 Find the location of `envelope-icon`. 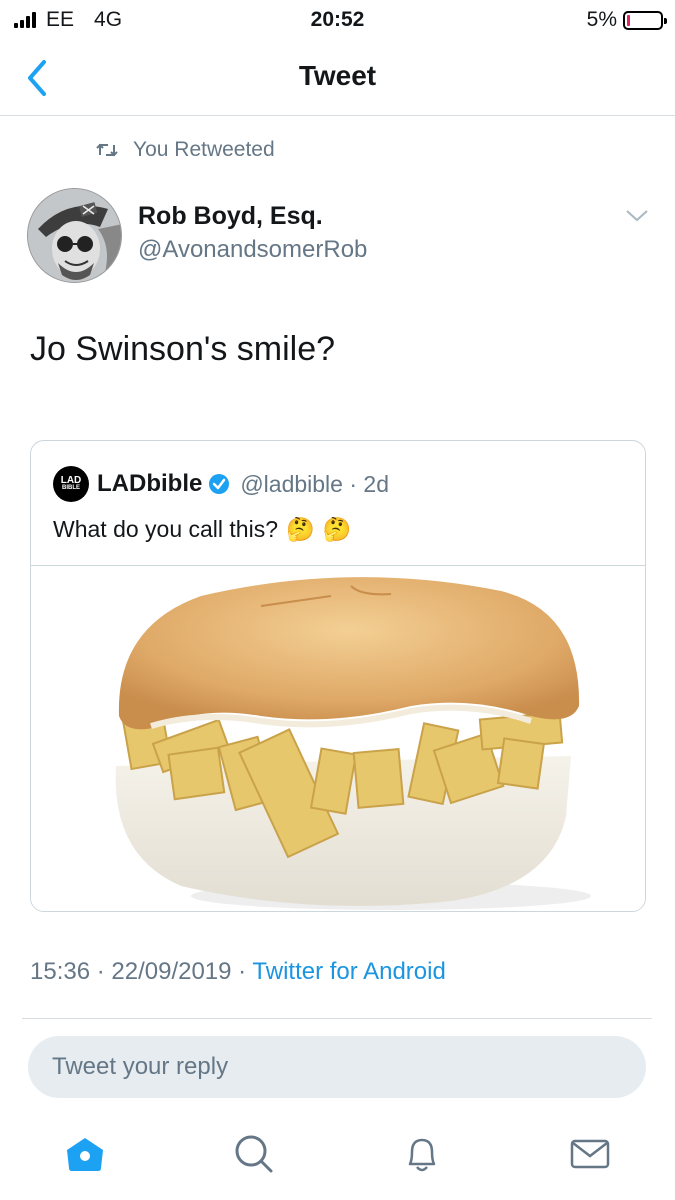

envelope-icon is located at coordinates (590, 1154).